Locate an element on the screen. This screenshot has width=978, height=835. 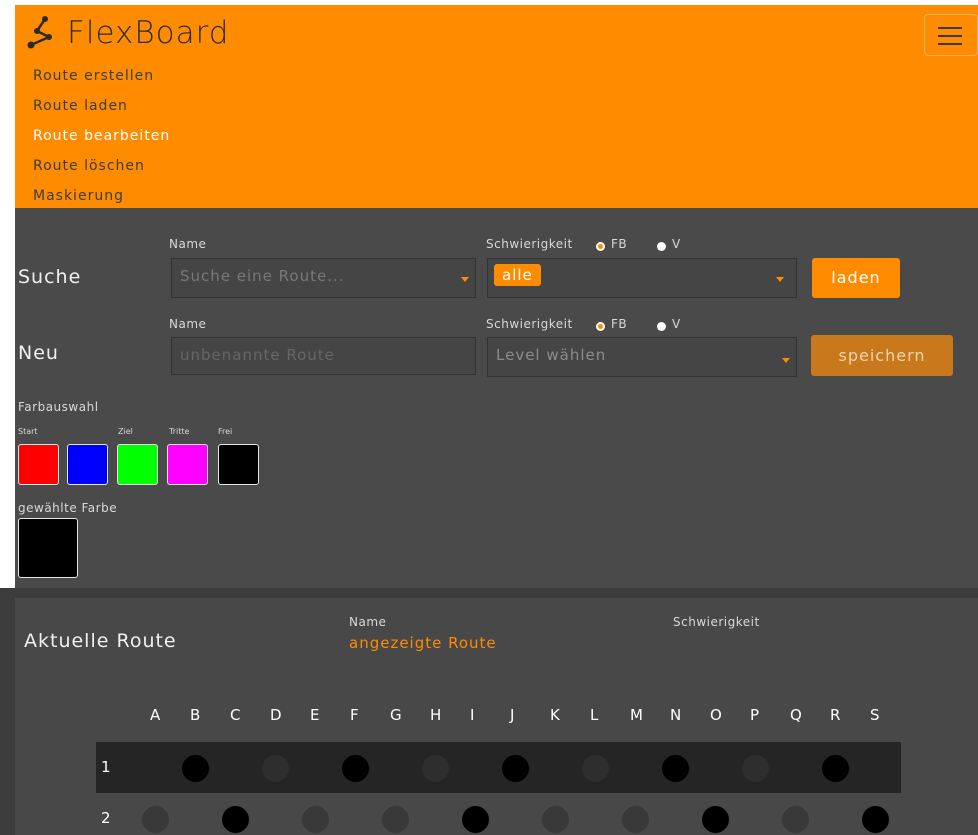
swatch-label-start: Start is located at coordinates (28, 431).